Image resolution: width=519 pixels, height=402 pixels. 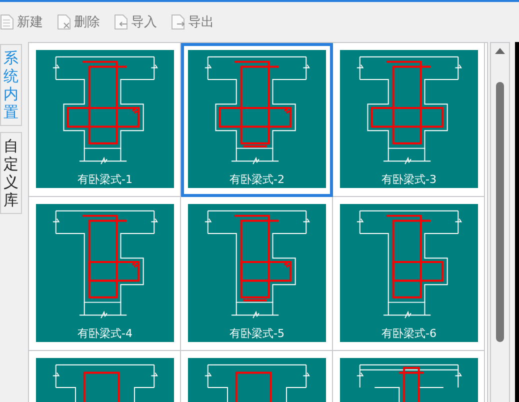 I want to click on style-label: 有卧梁式-2, so click(x=257, y=179).